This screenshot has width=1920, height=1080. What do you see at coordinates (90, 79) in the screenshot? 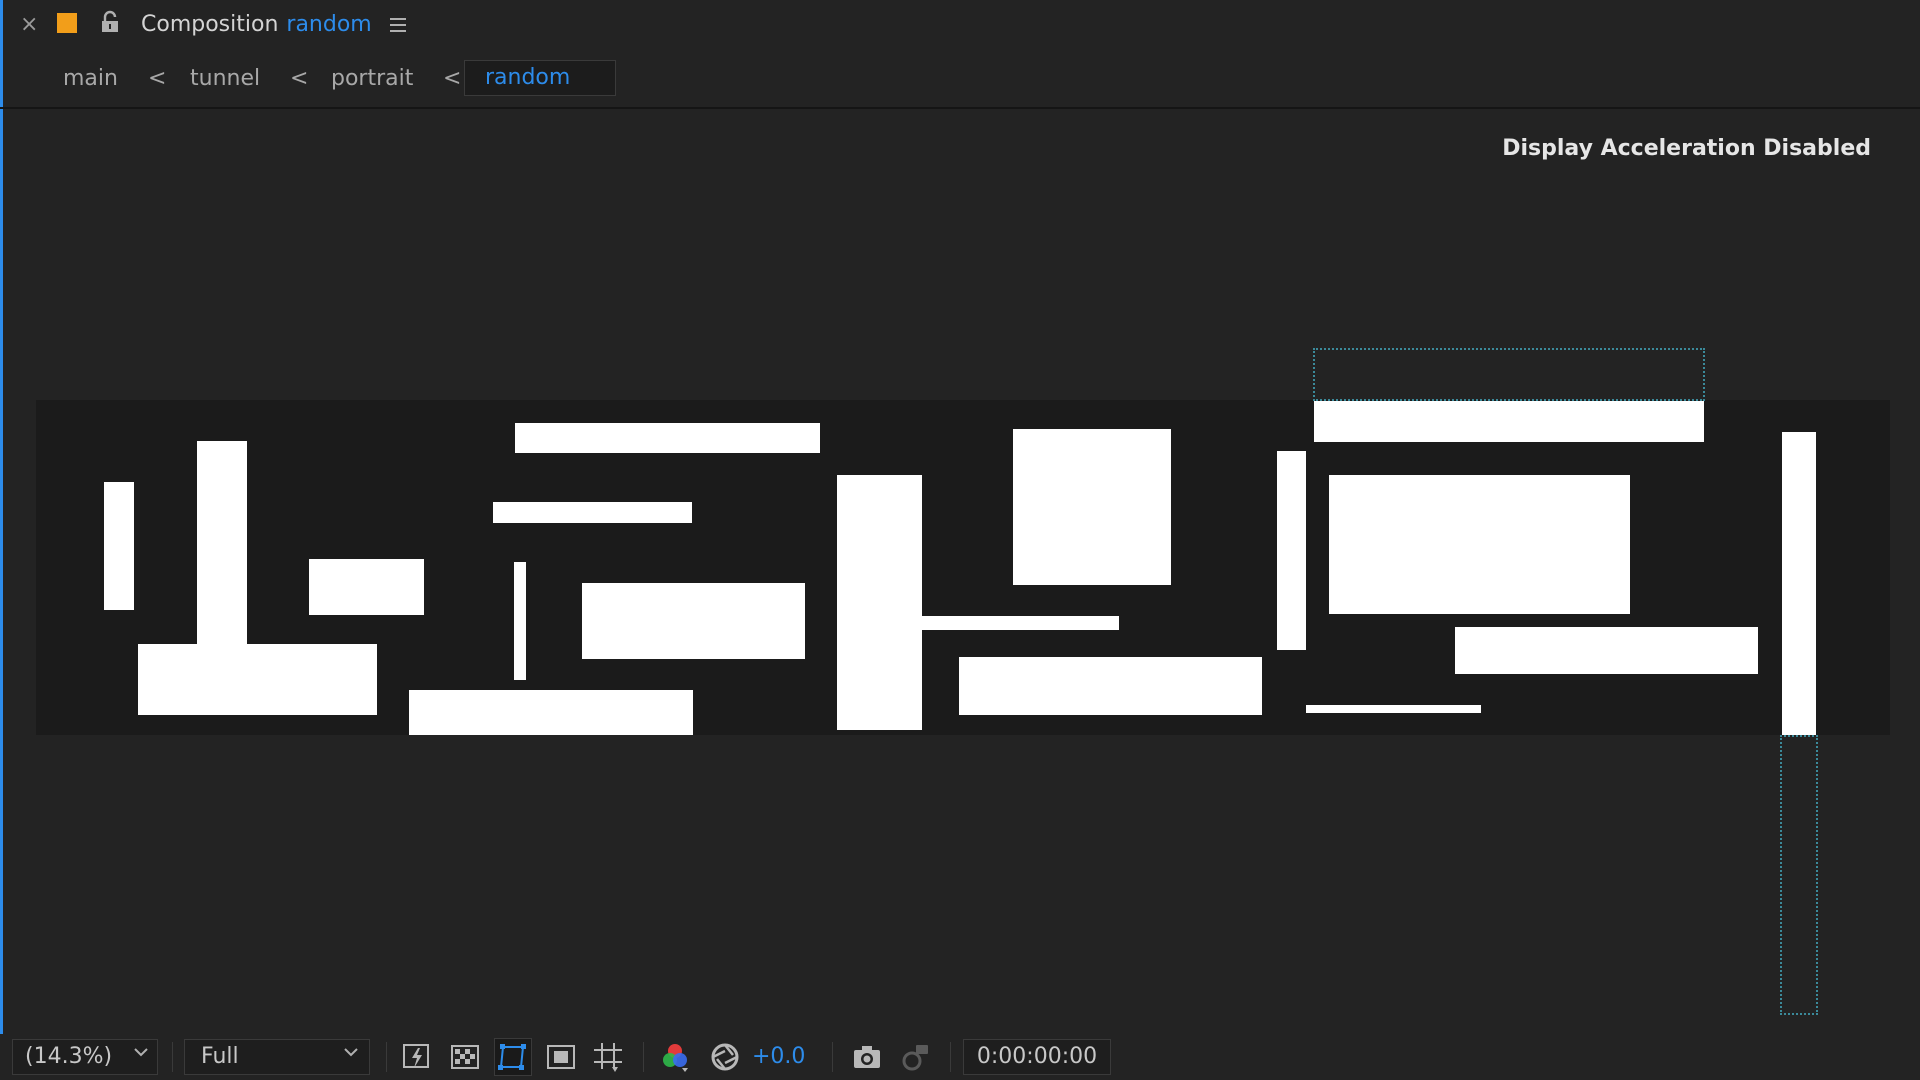
I see `breadcrumb-item-main: main` at bounding box center [90, 79].